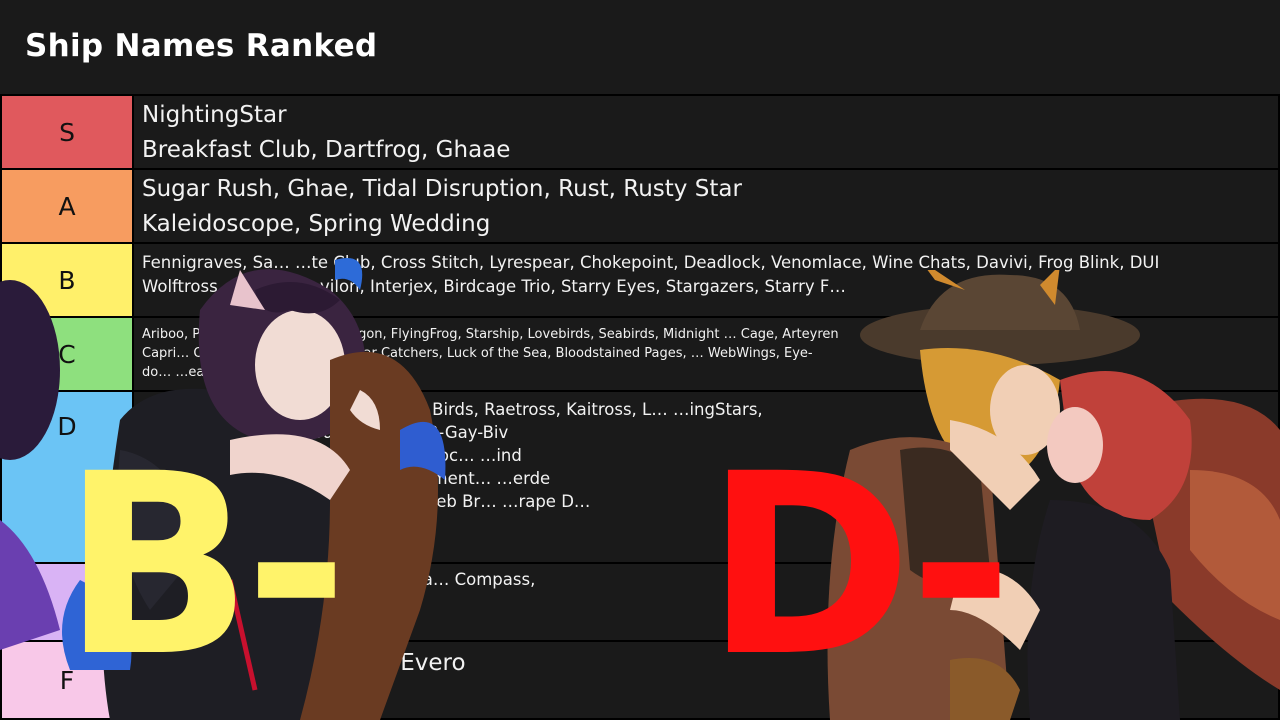 The image size is (1280, 720). I want to click on tier-label-s: S, so click(67, 132).